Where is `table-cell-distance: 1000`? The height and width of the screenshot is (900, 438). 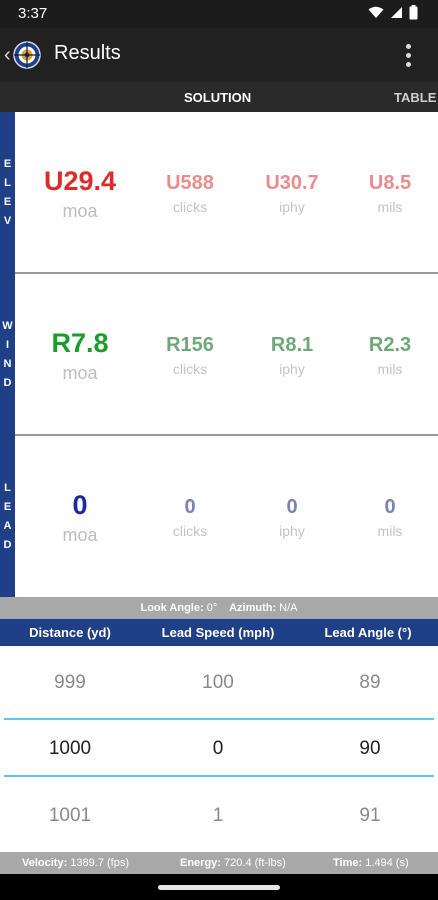
table-cell-distance: 1000 is located at coordinates (70, 748).